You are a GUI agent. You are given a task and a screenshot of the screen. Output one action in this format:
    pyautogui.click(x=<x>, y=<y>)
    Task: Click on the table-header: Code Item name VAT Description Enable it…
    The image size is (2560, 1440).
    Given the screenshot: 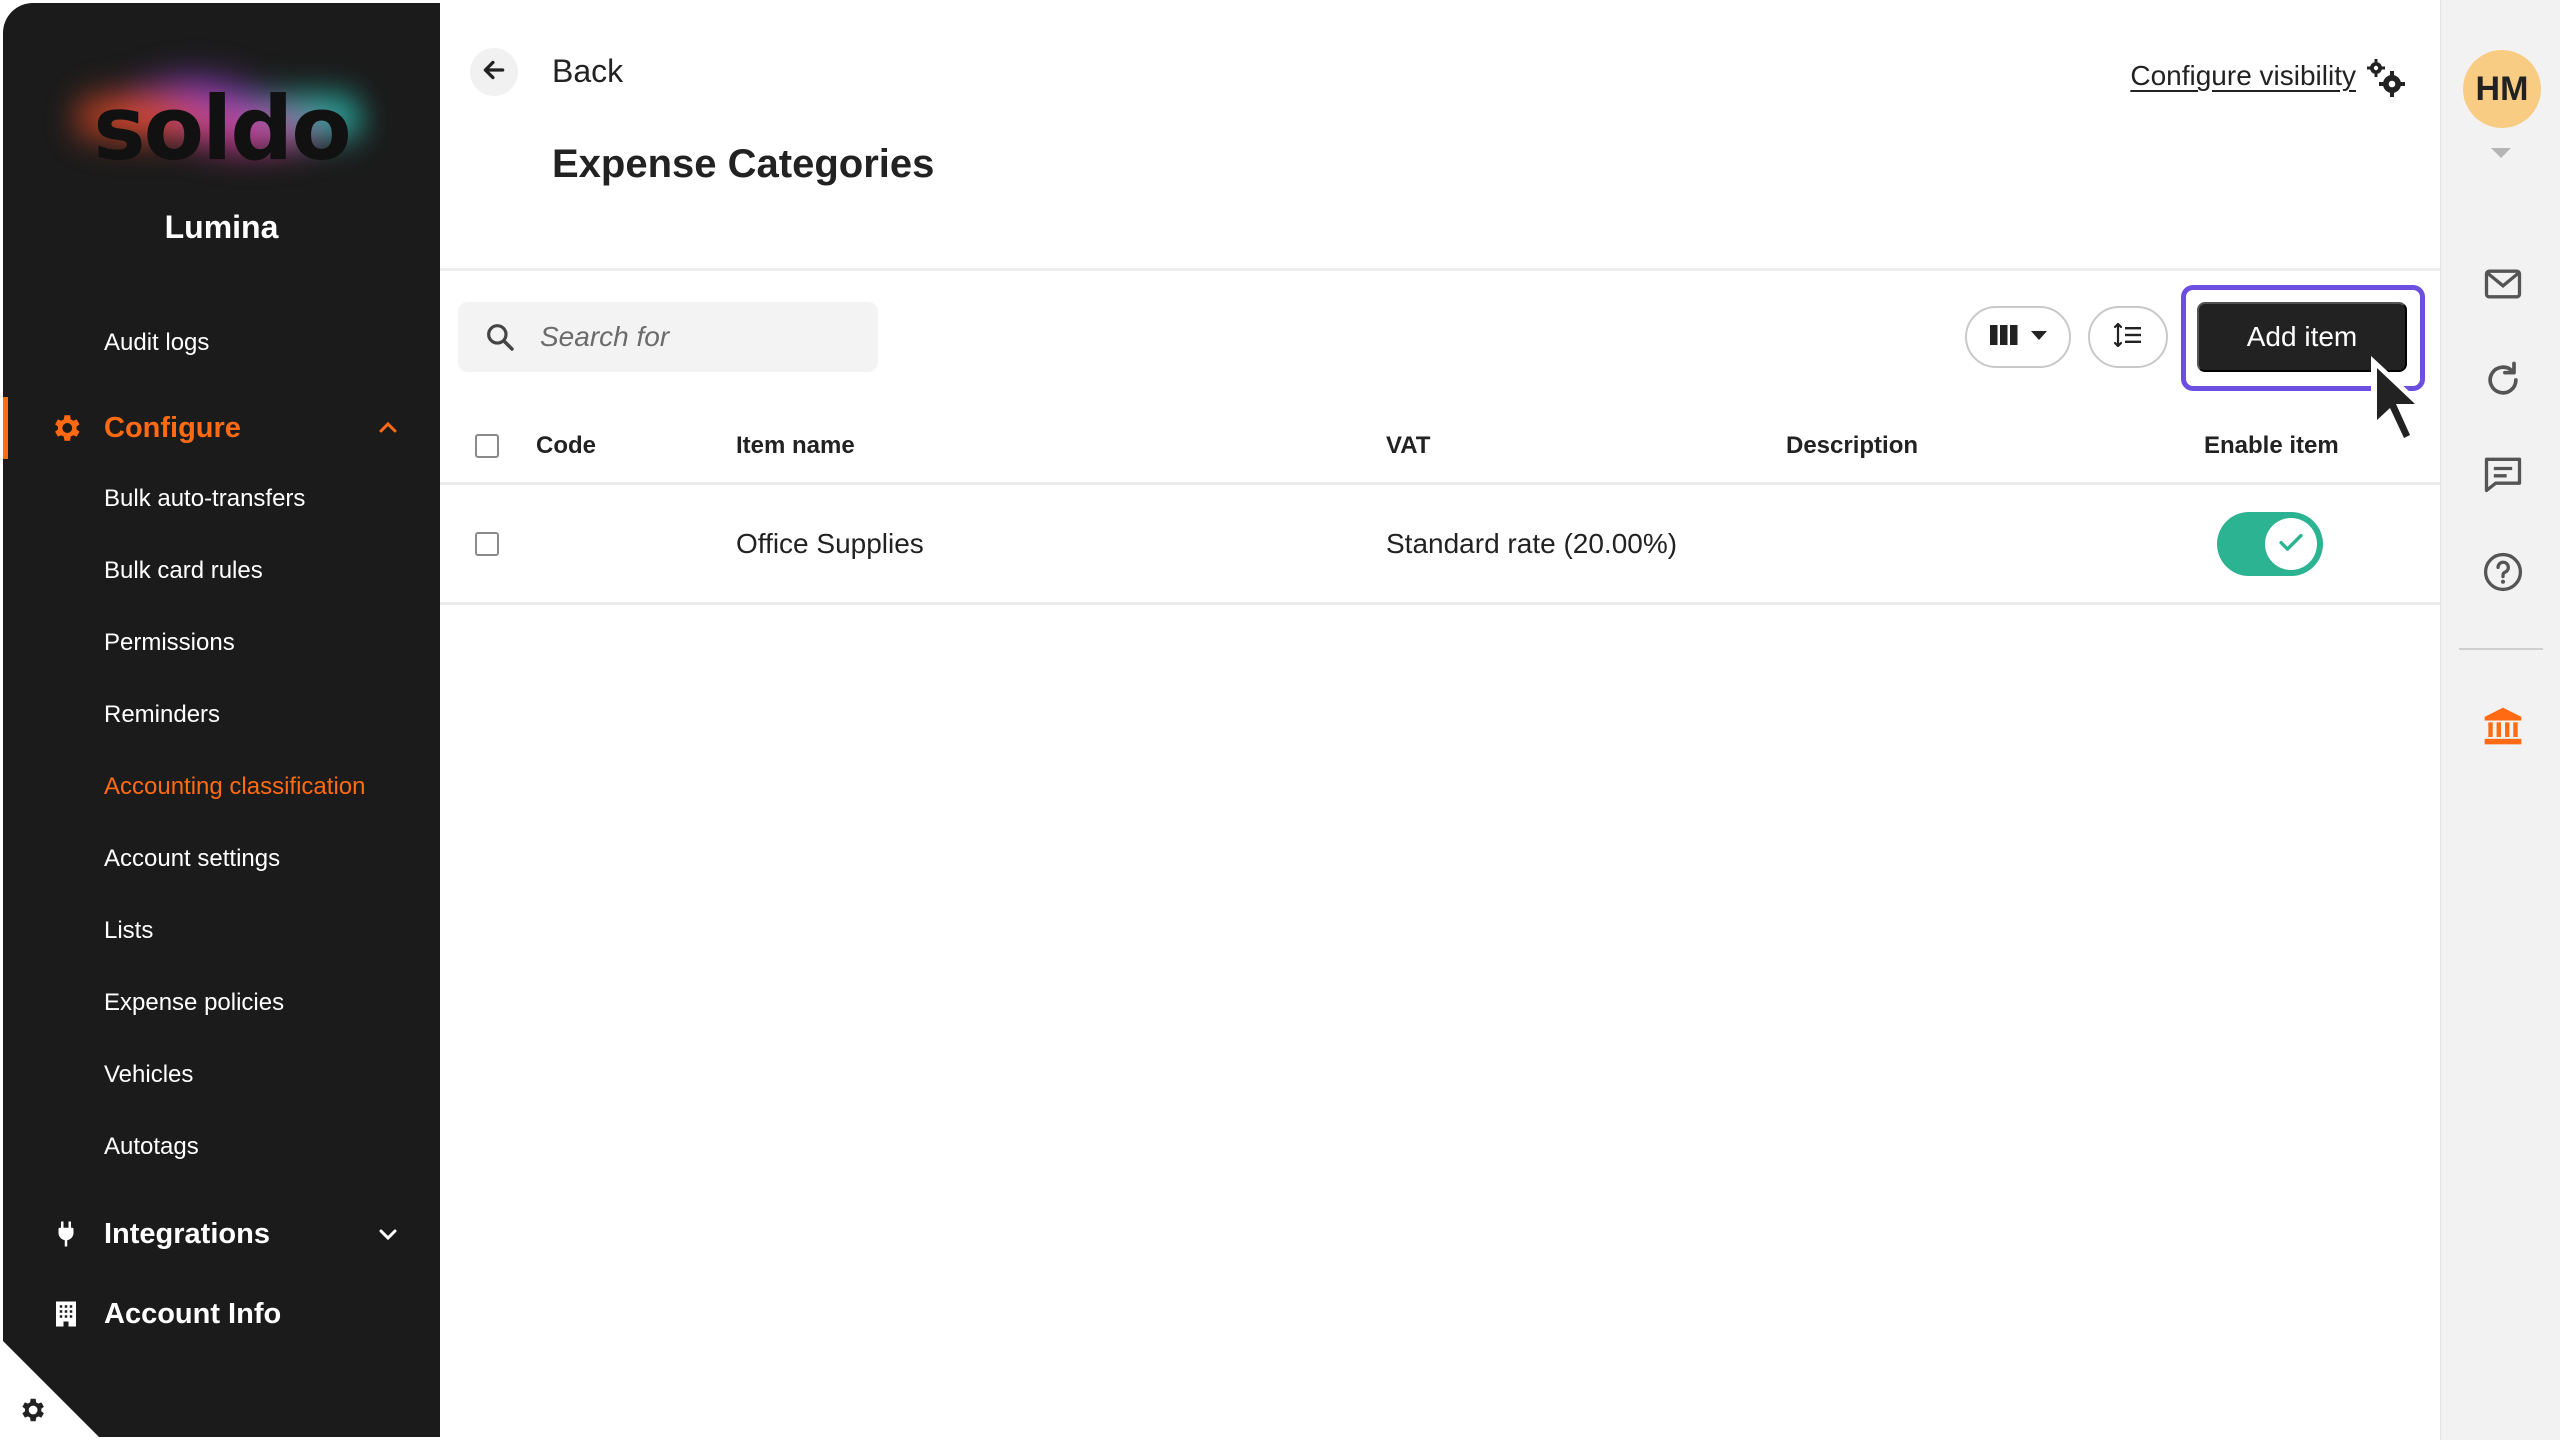 What is the action you would take?
    pyautogui.click(x=1440, y=447)
    